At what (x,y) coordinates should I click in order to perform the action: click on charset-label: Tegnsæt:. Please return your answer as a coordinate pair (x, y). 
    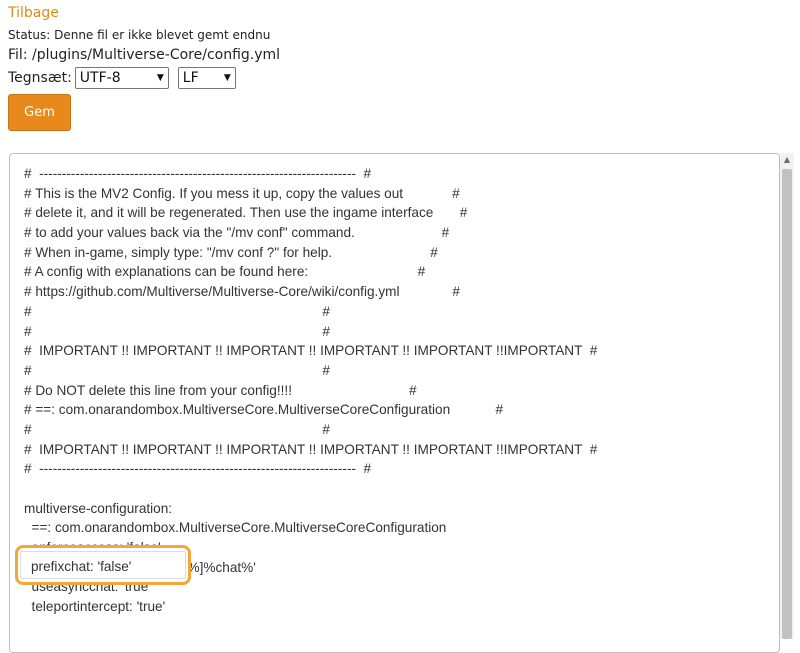
    Looking at the image, I should click on (40, 78).